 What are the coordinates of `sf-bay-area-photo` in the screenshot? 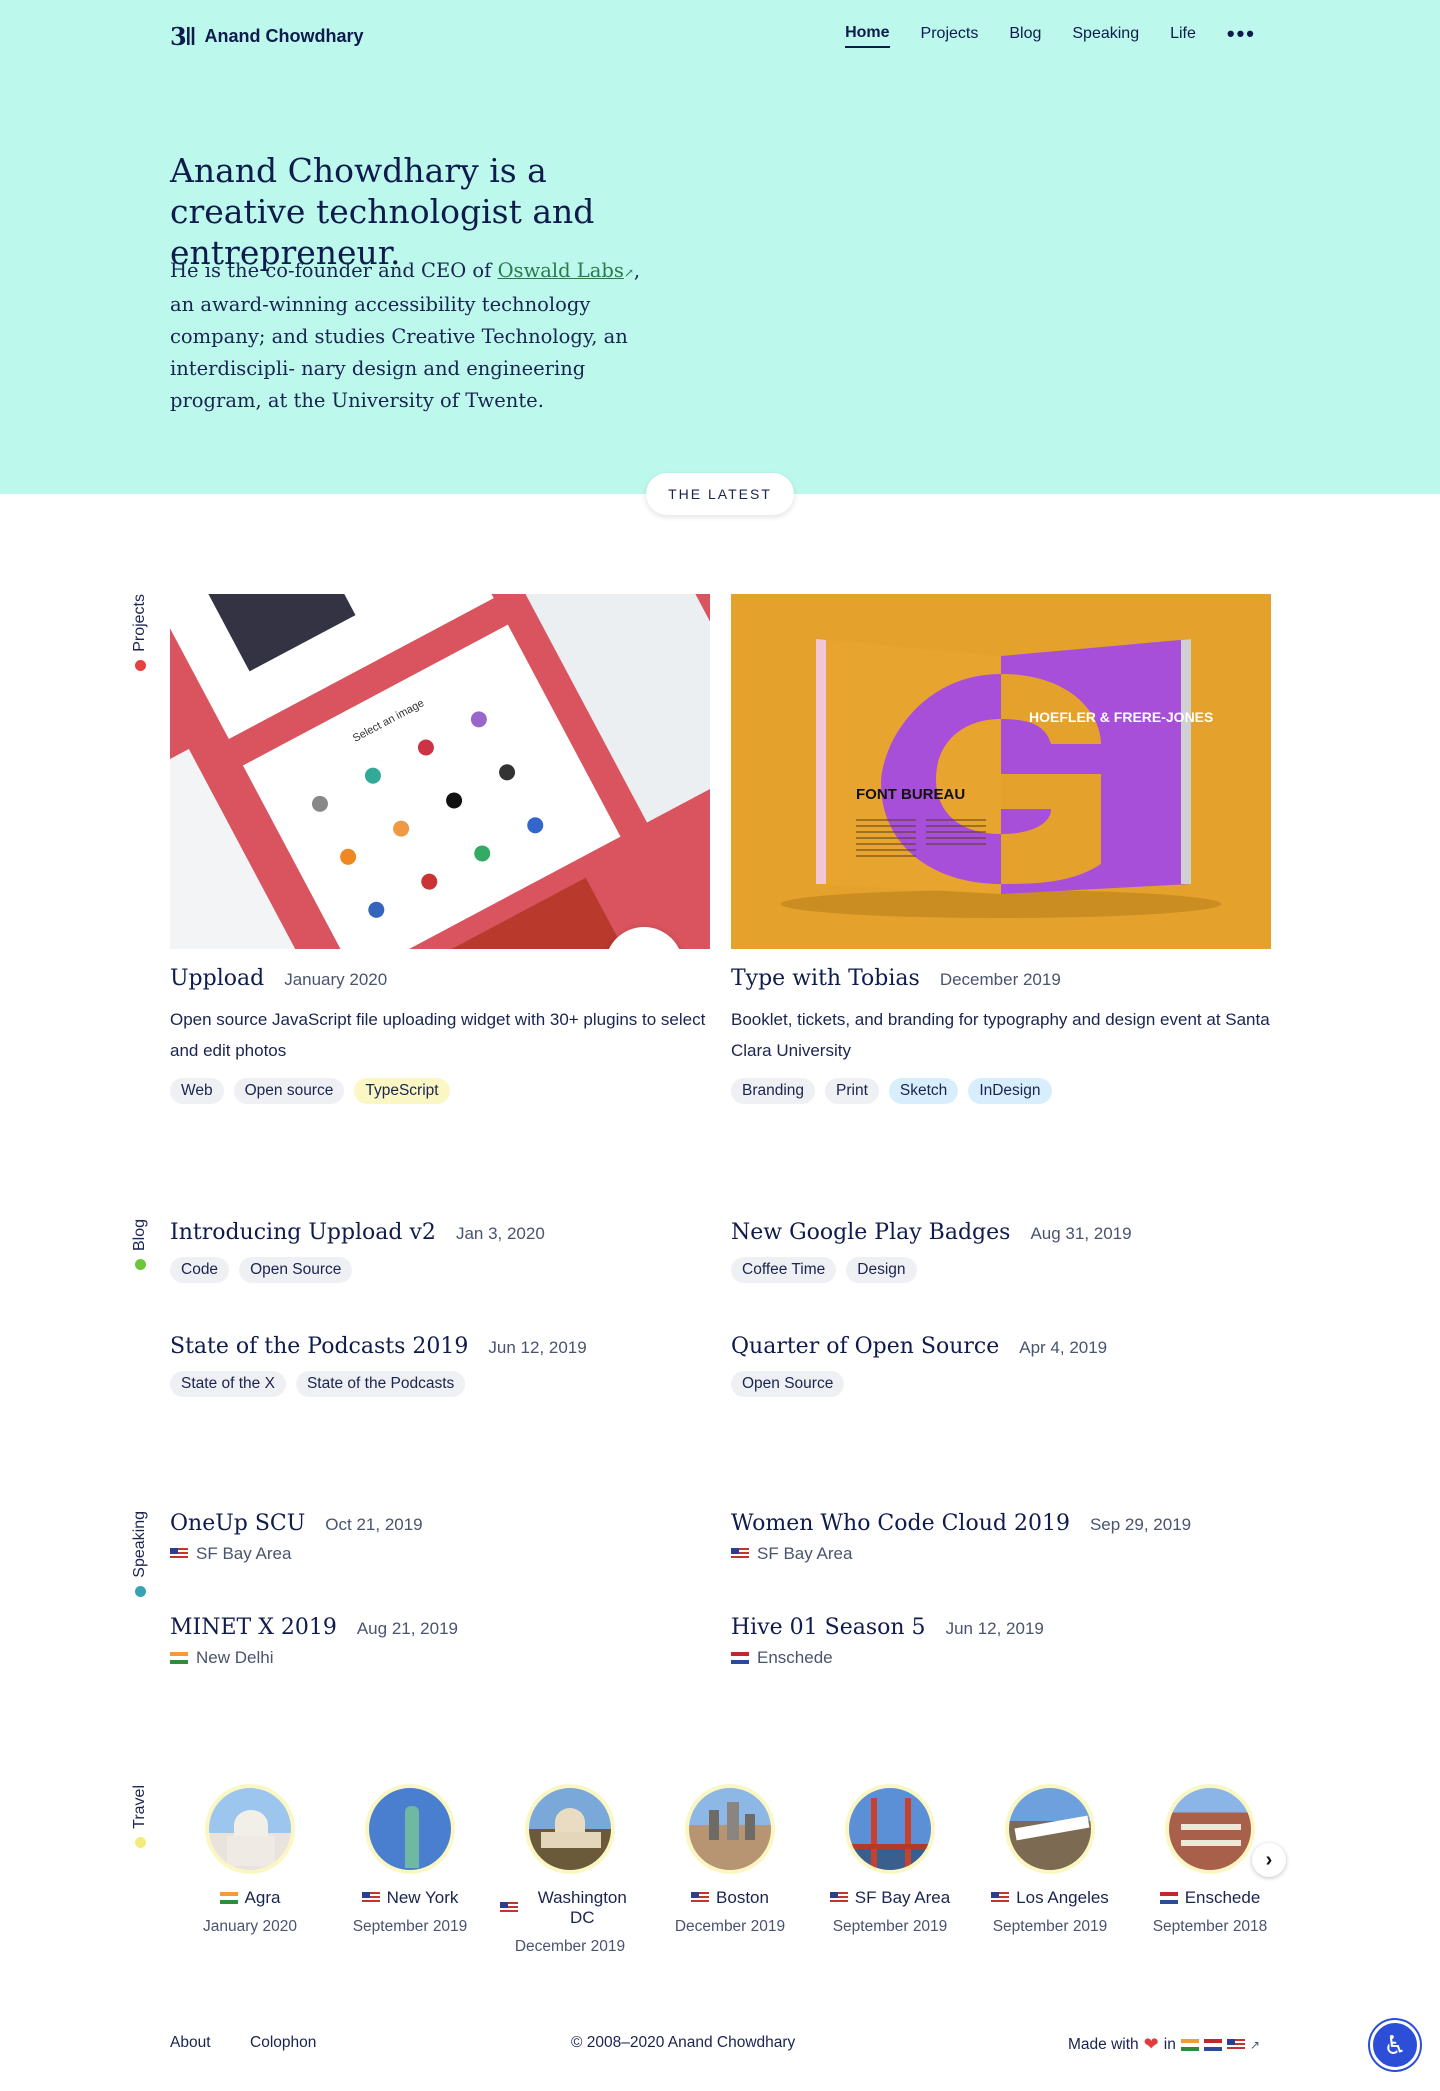 It's located at (890, 1829).